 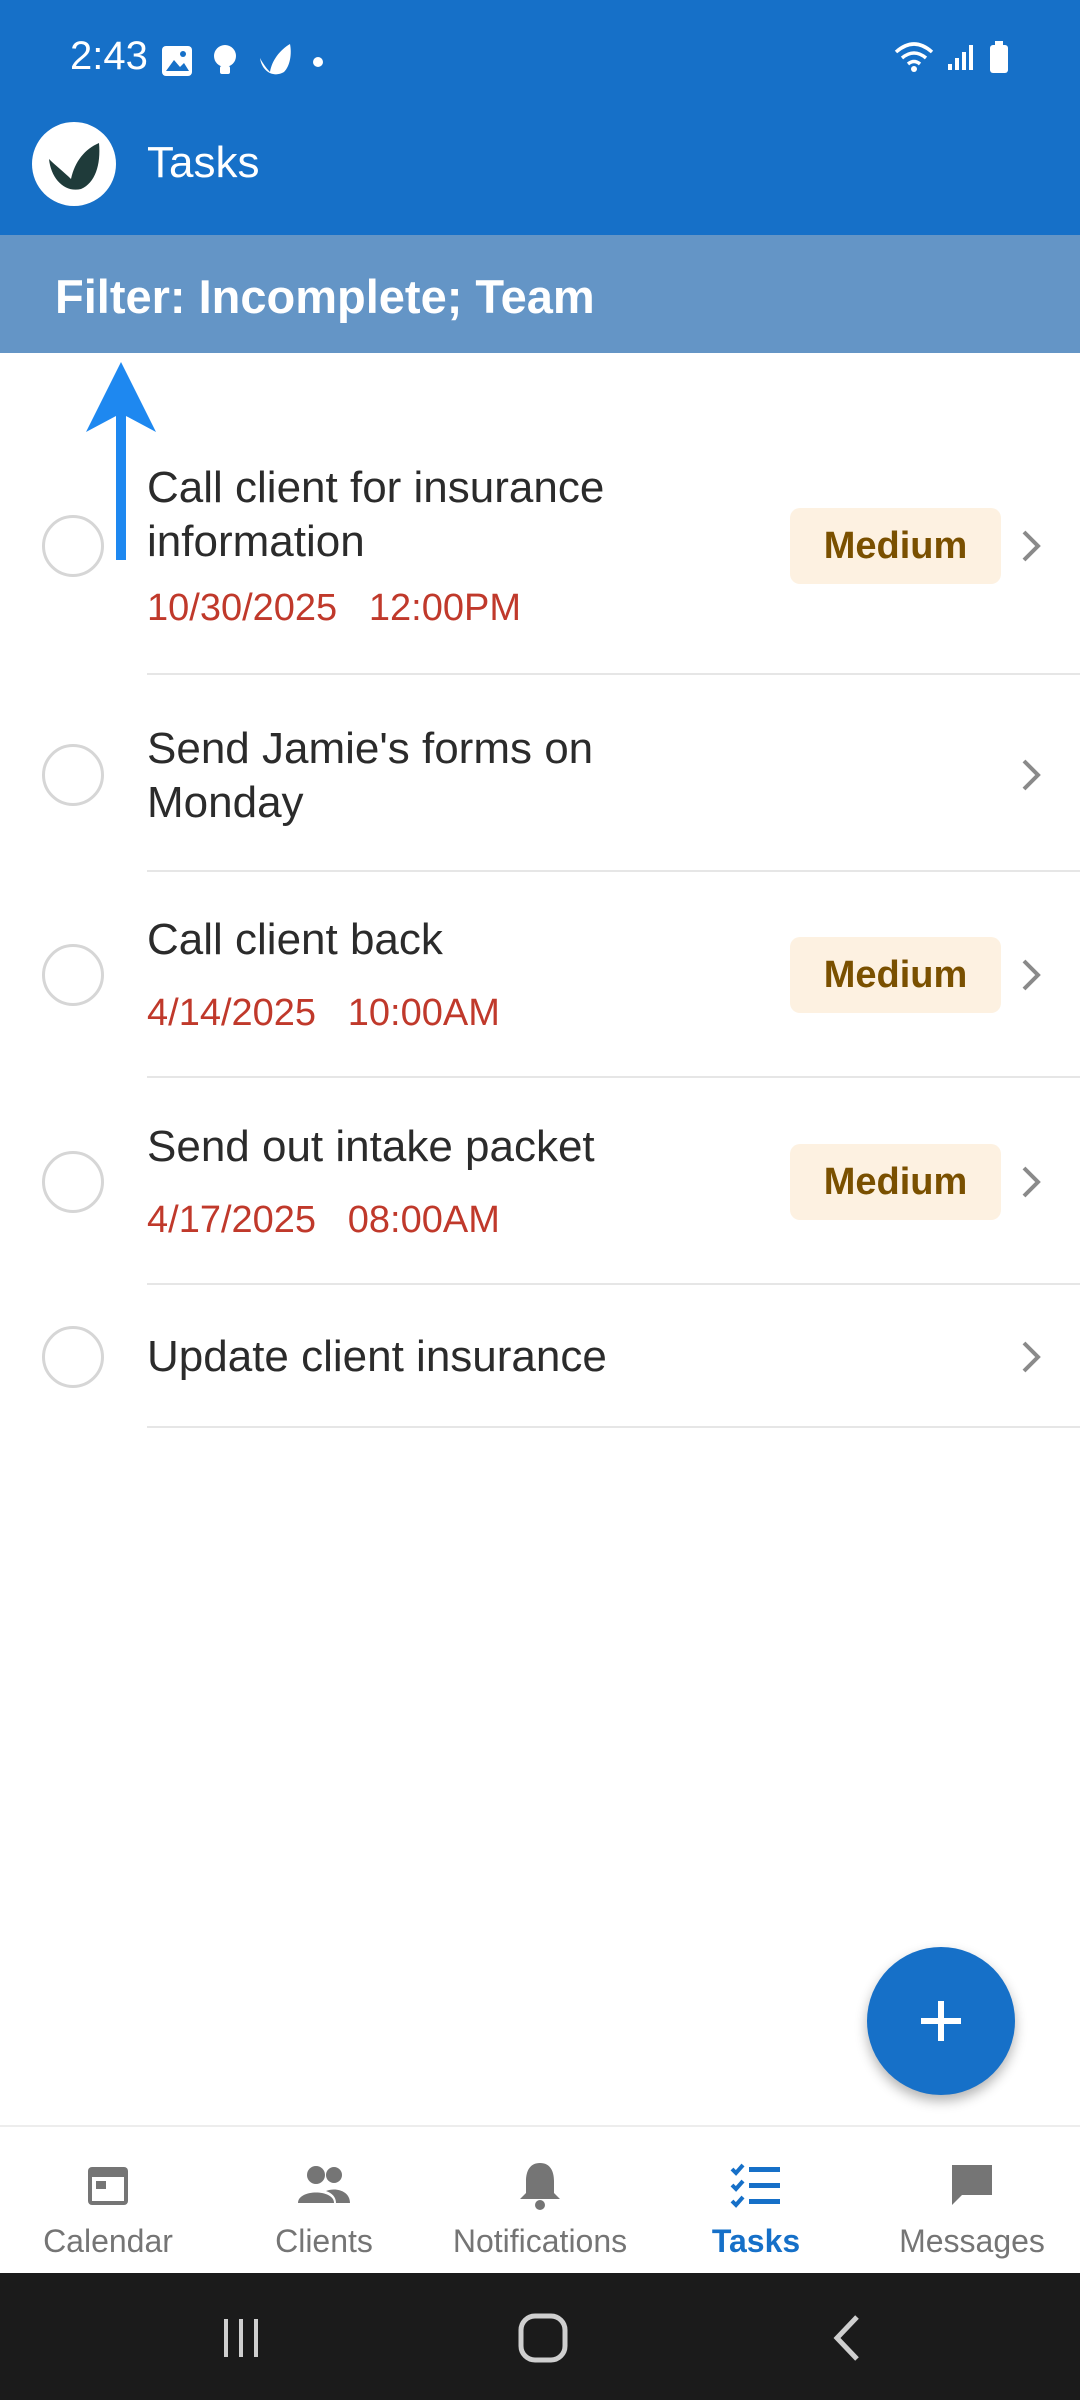 What do you see at coordinates (540, 2185) in the screenshot?
I see `bell-icon` at bounding box center [540, 2185].